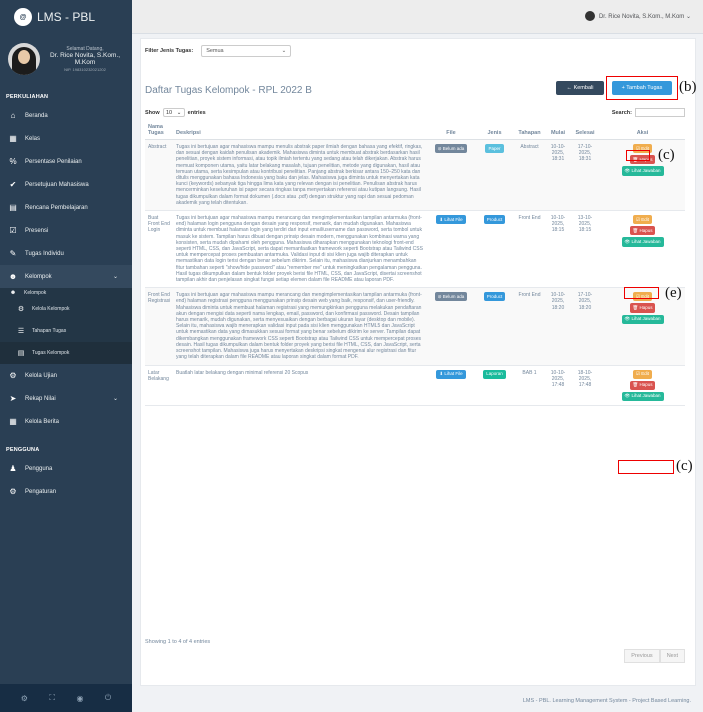 This screenshot has height=712, width=703. Describe the element at coordinates (585, 326) in the screenshot. I see `end-date: 17-10-2025, 18:20` at that location.